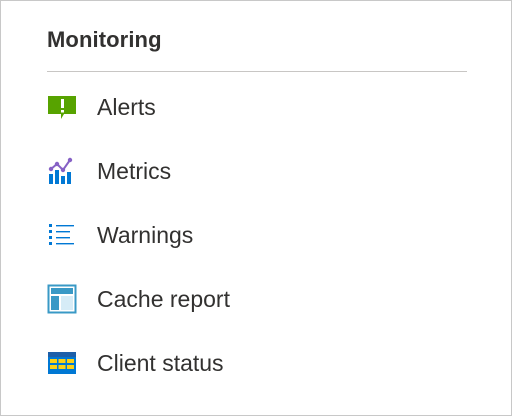  What do you see at coordinates (257, 107) in the screenshot?
I see `menu-item-alerts: Alerts` at bounding box center [257, 107].